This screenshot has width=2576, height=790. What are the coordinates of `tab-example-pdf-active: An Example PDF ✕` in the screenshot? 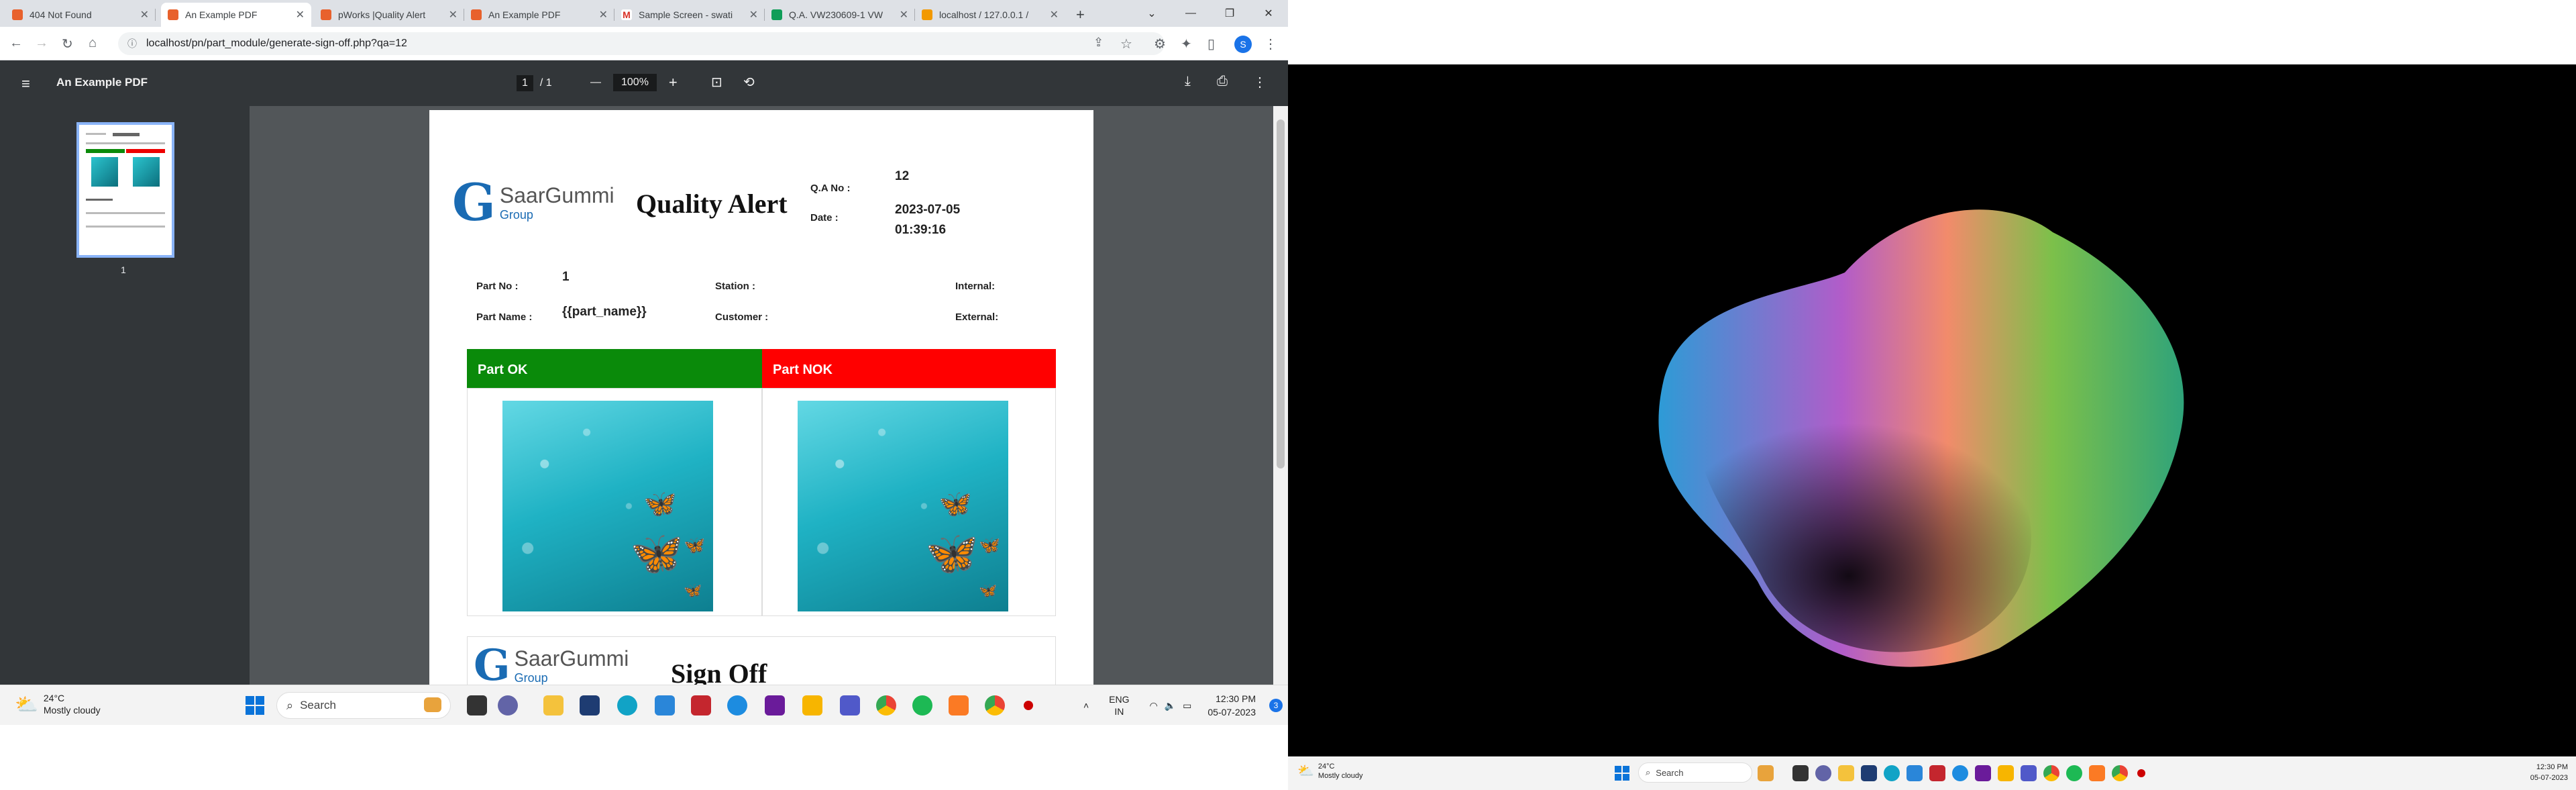 It's located at (236, 15).